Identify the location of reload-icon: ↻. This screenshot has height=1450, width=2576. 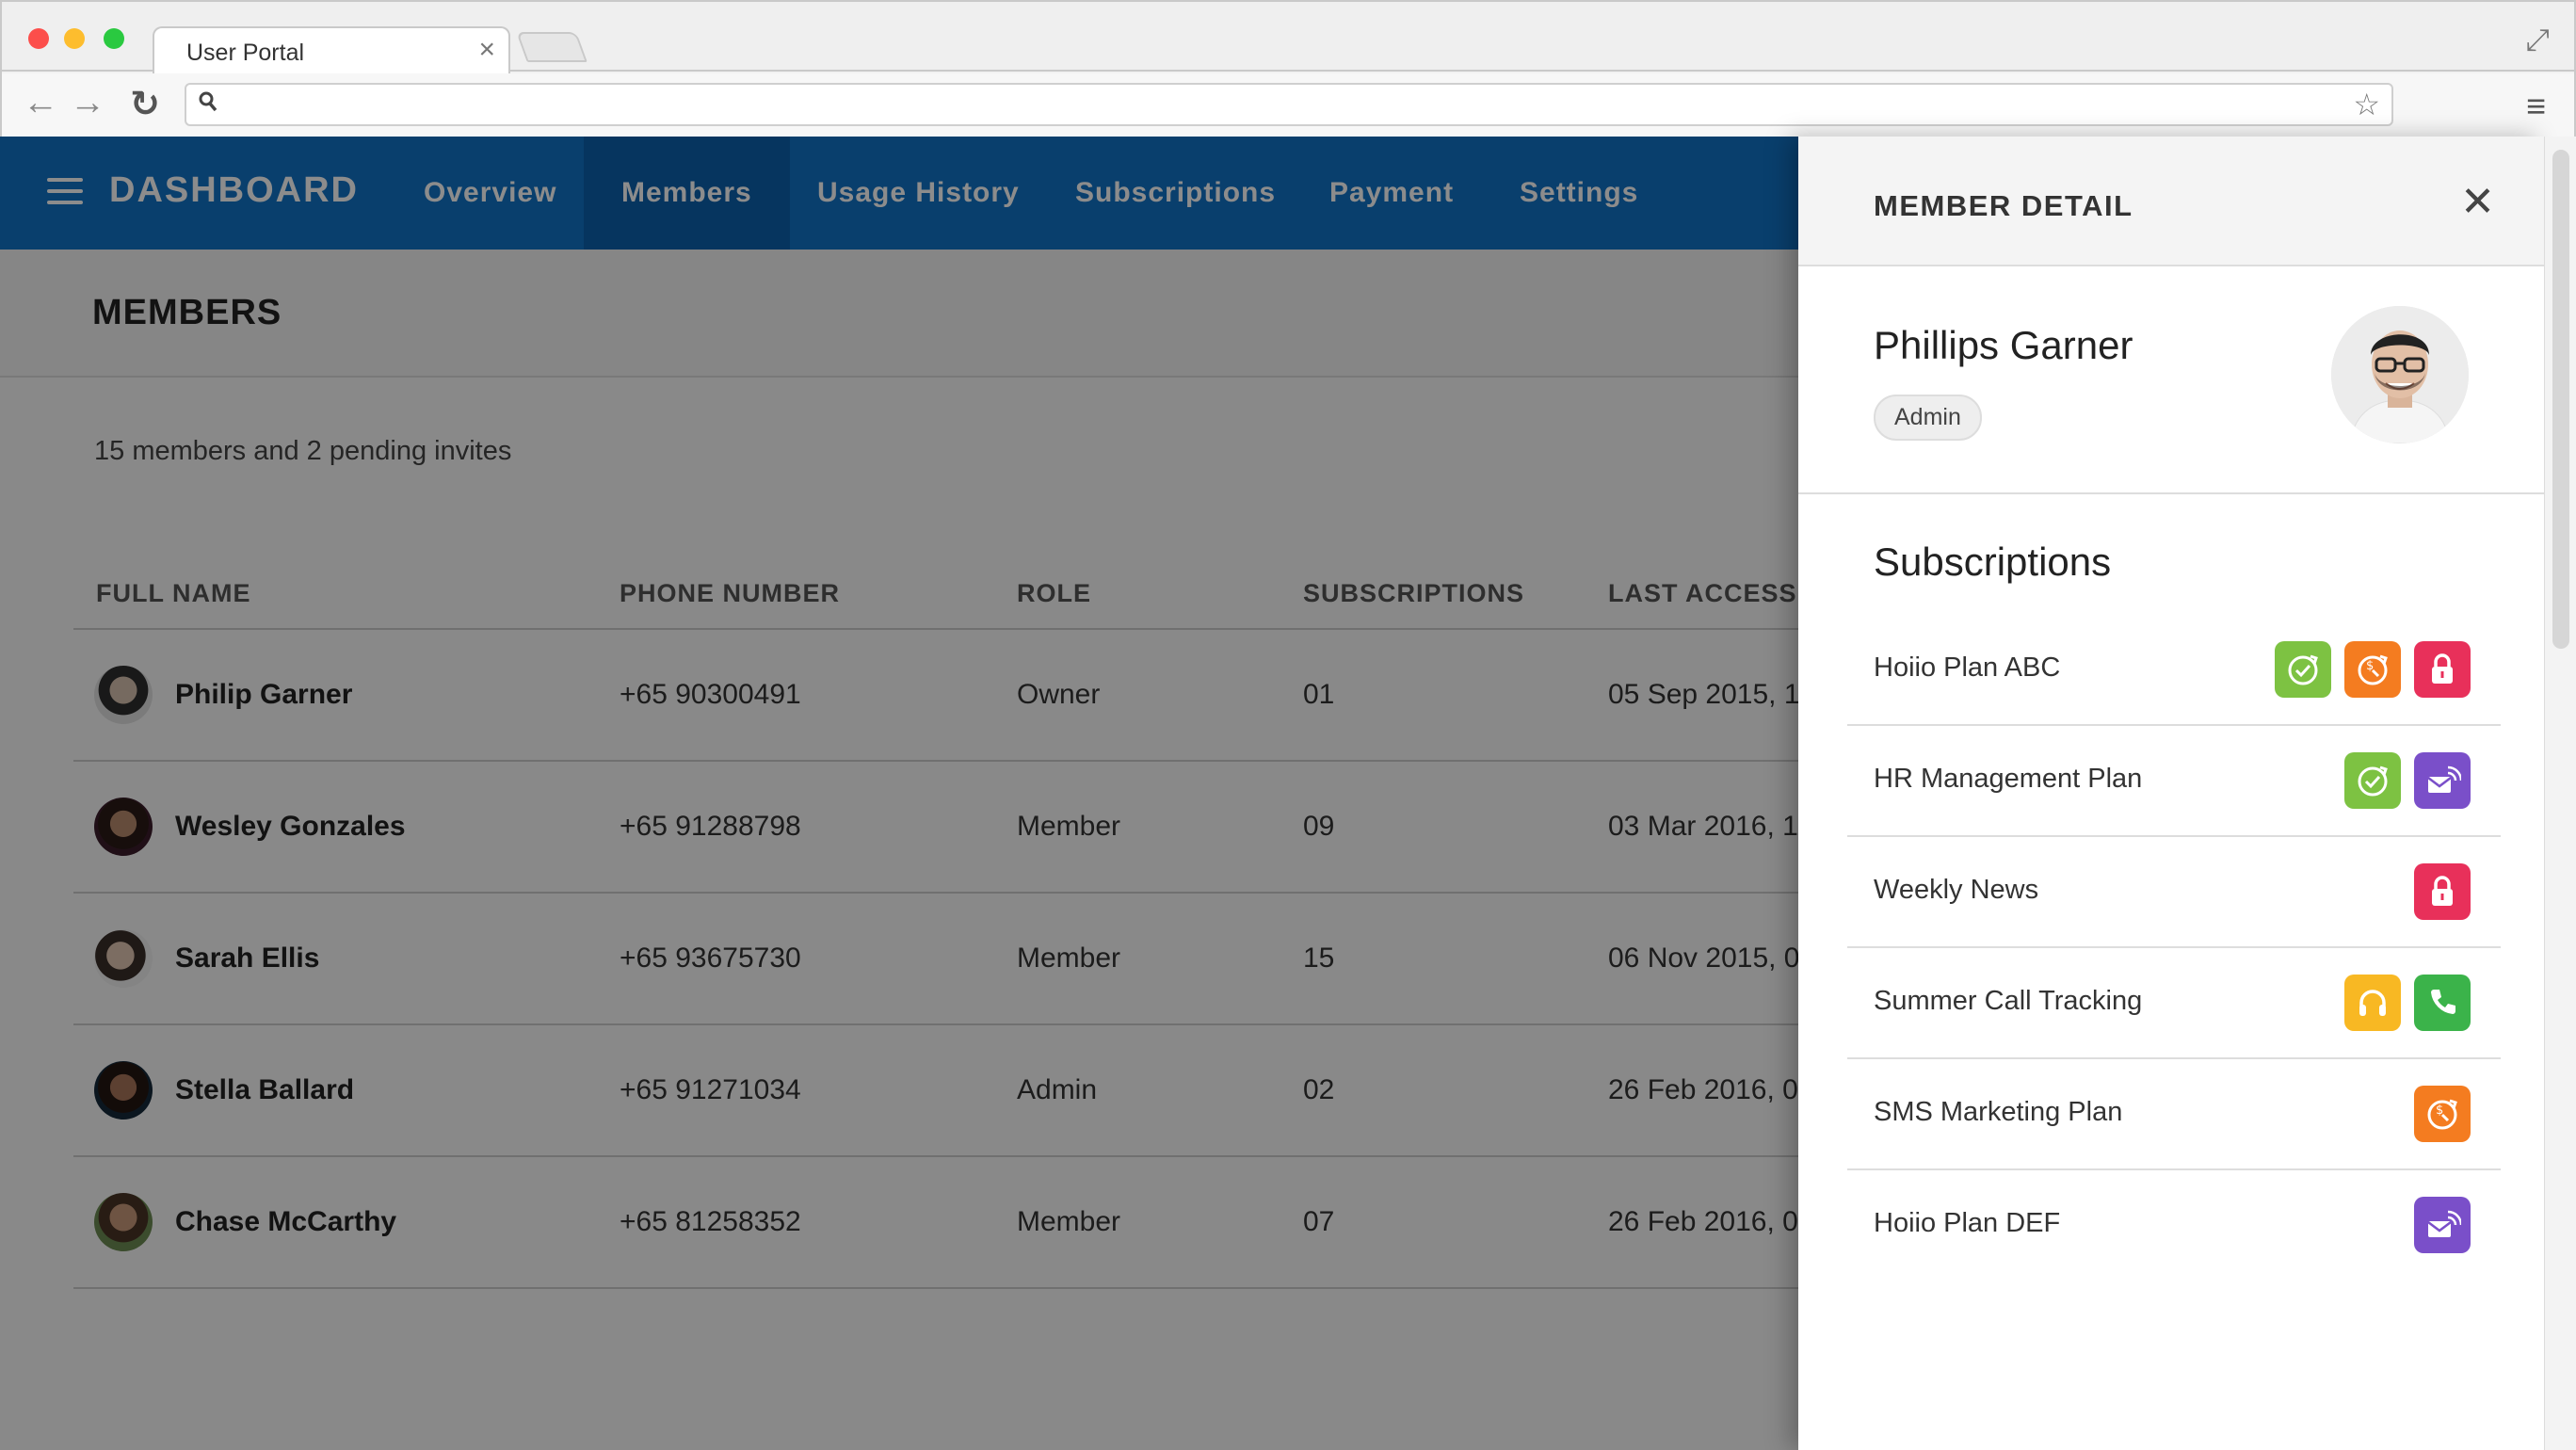
(145, 104).